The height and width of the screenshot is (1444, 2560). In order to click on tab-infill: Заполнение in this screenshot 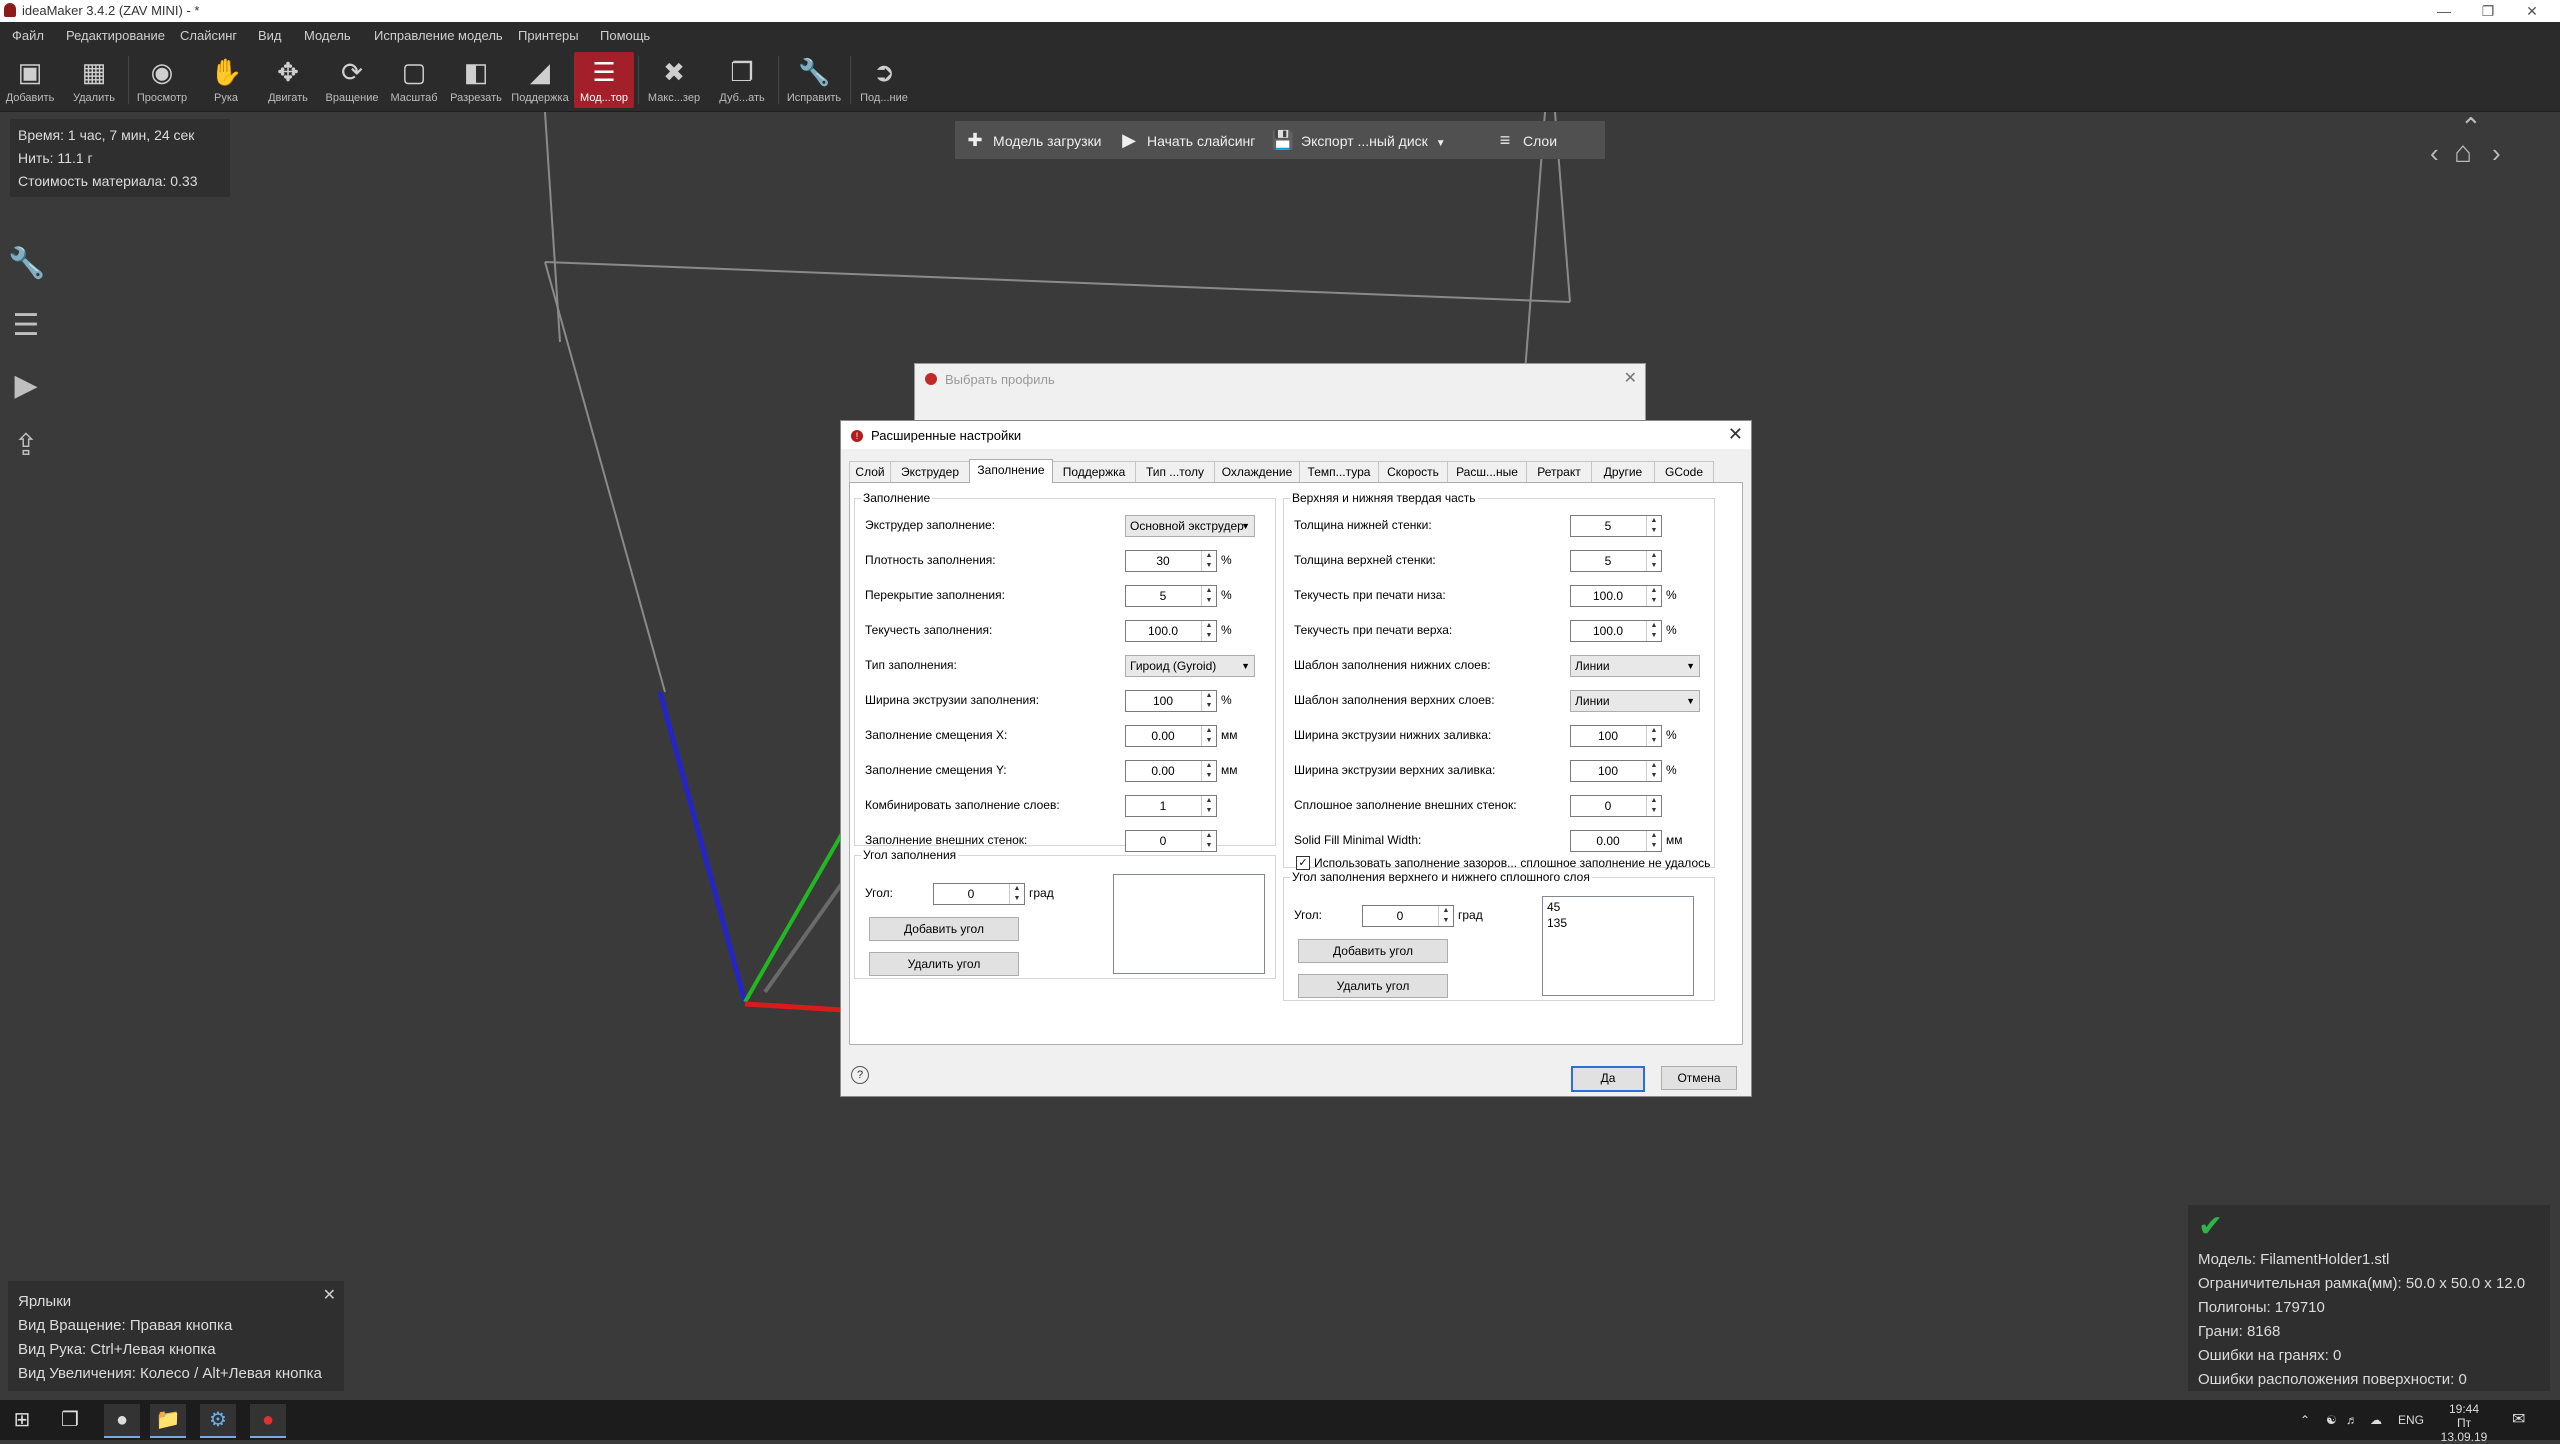, I will do `click(1011, 471)`.